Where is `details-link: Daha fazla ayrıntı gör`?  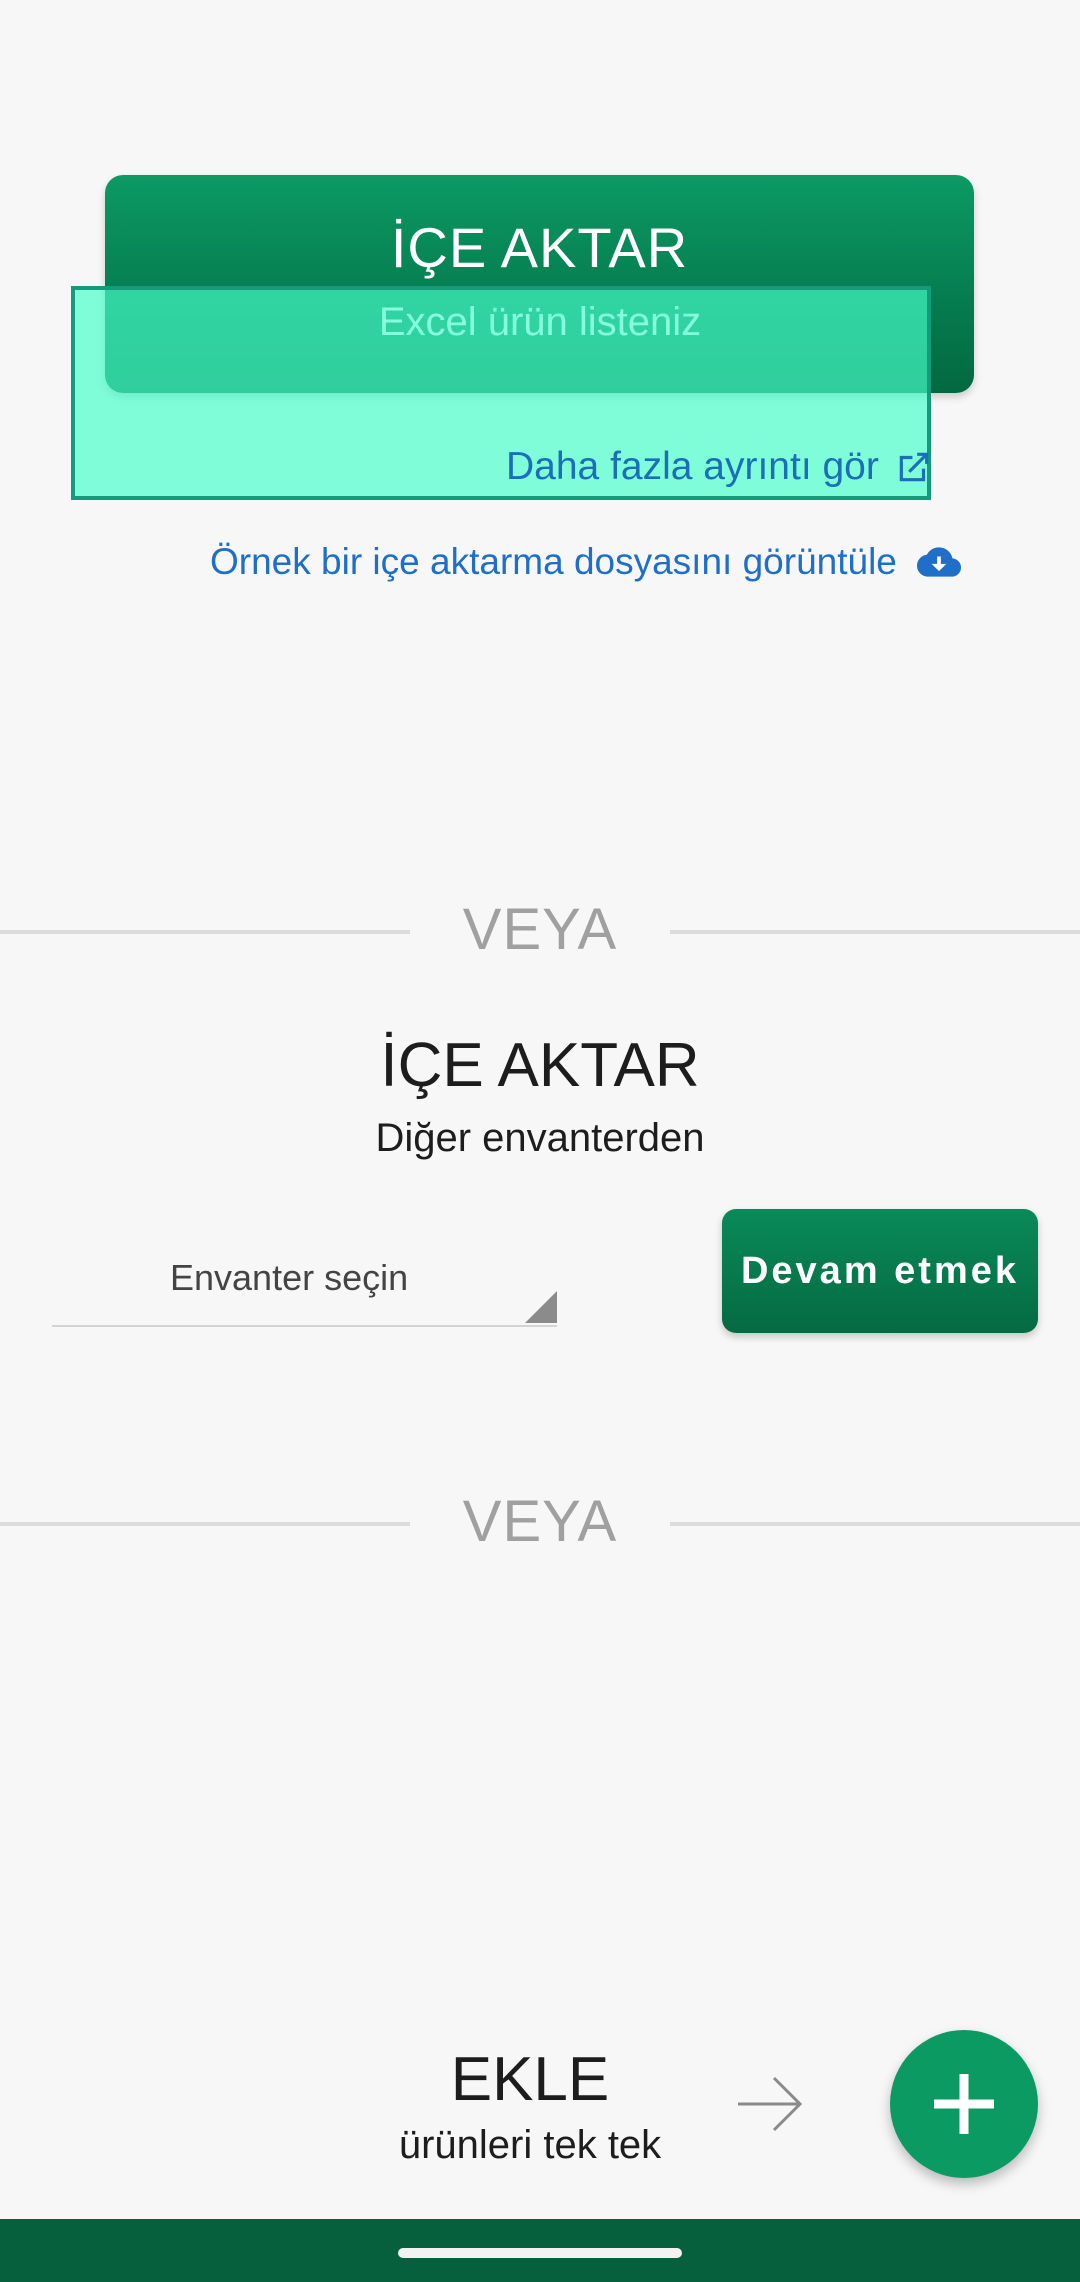
details-link: Daha fazla ayrıntı gör is located at coordinates (719, 467).